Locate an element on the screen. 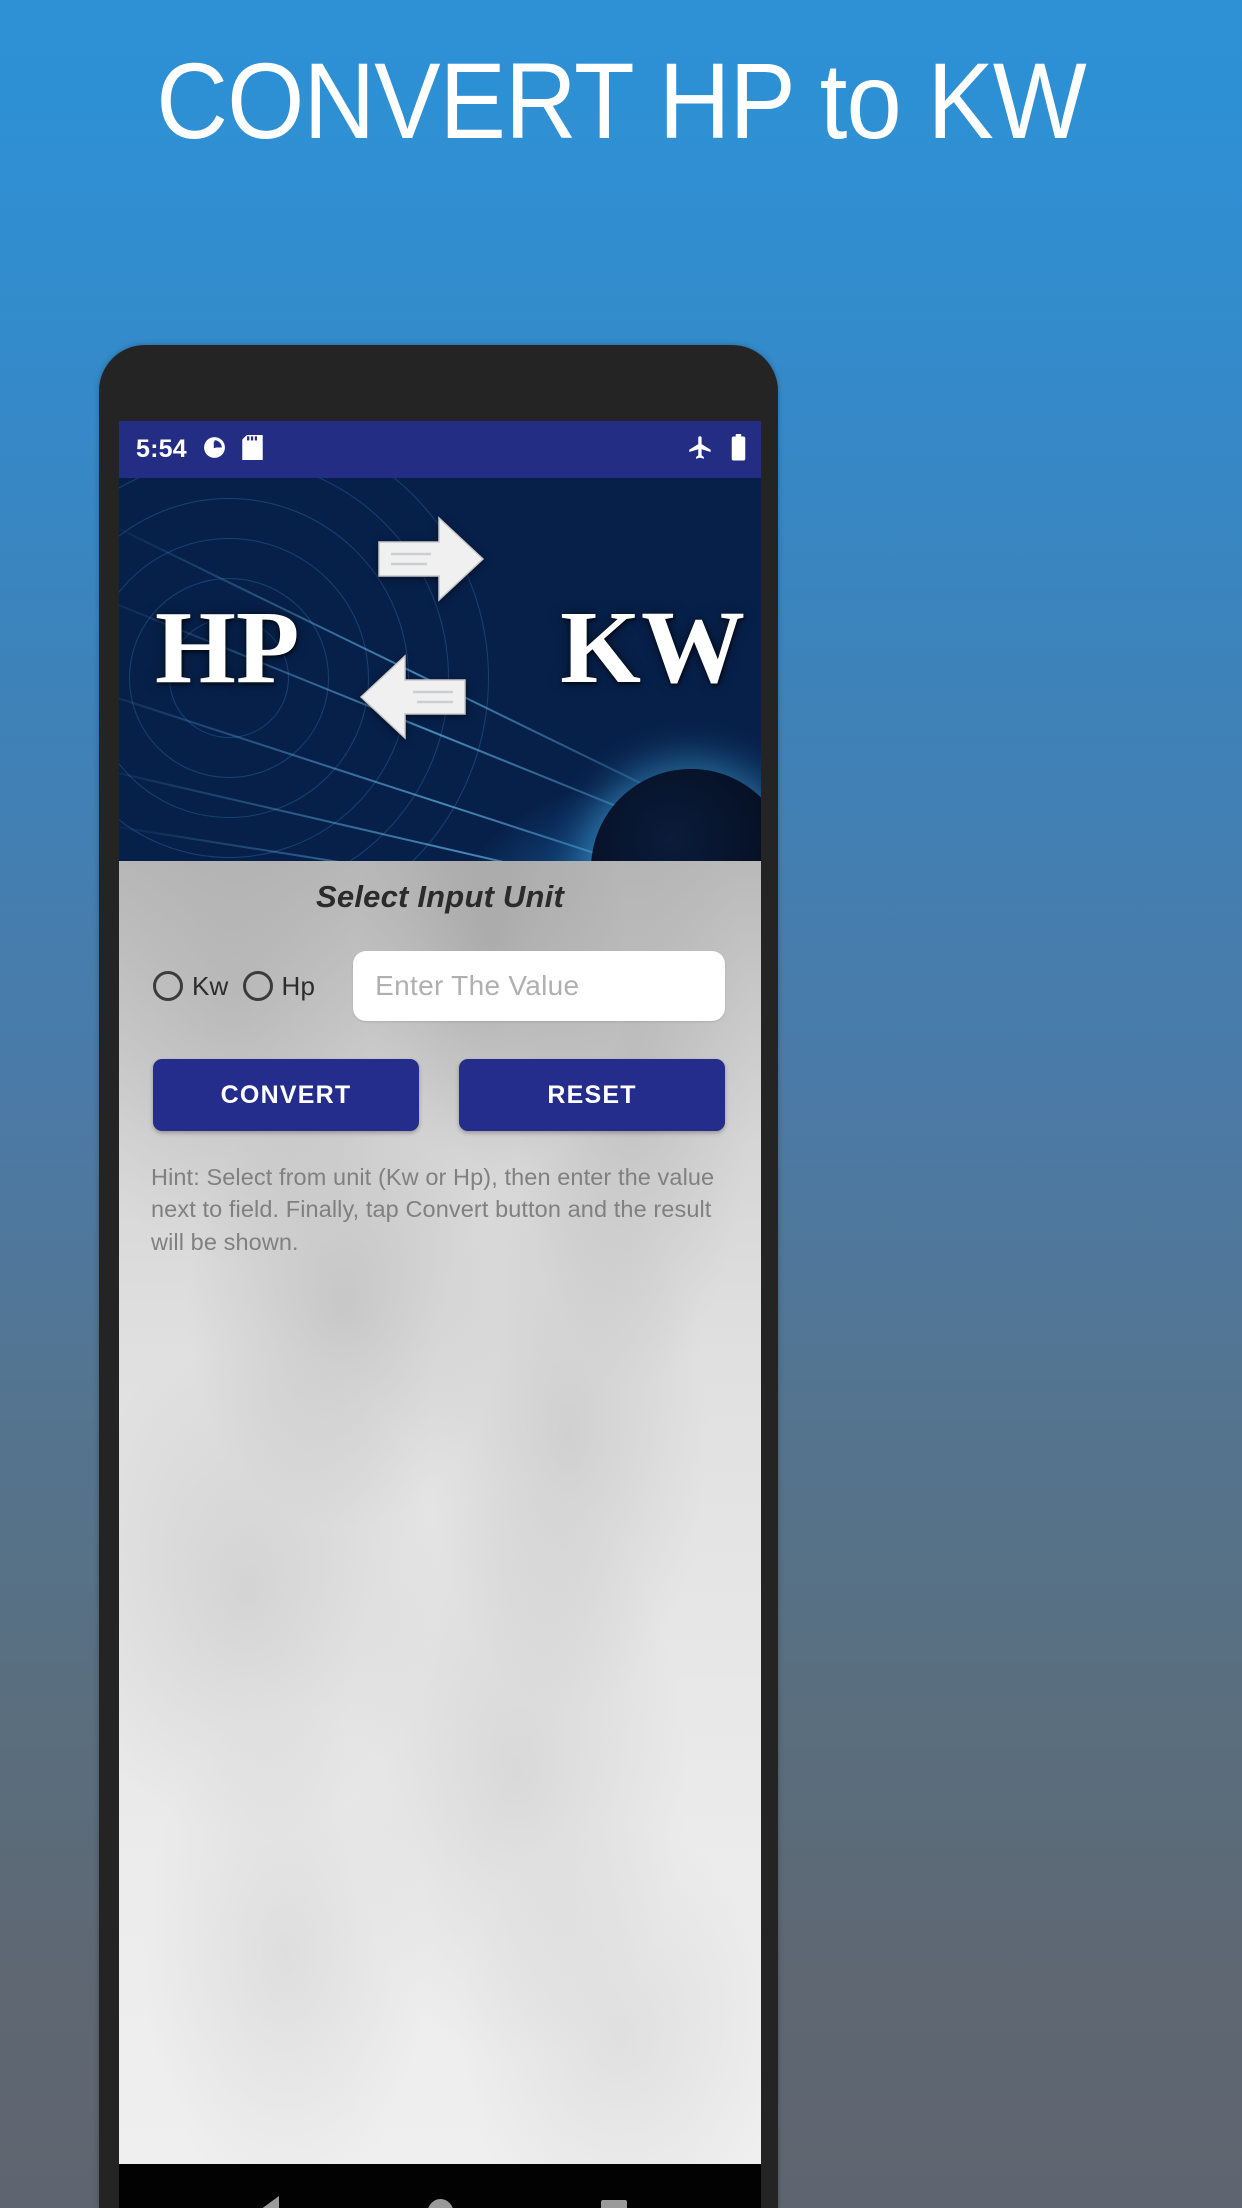  value-input-placeholder: Enter The Value is located at coordinates (477, 985).